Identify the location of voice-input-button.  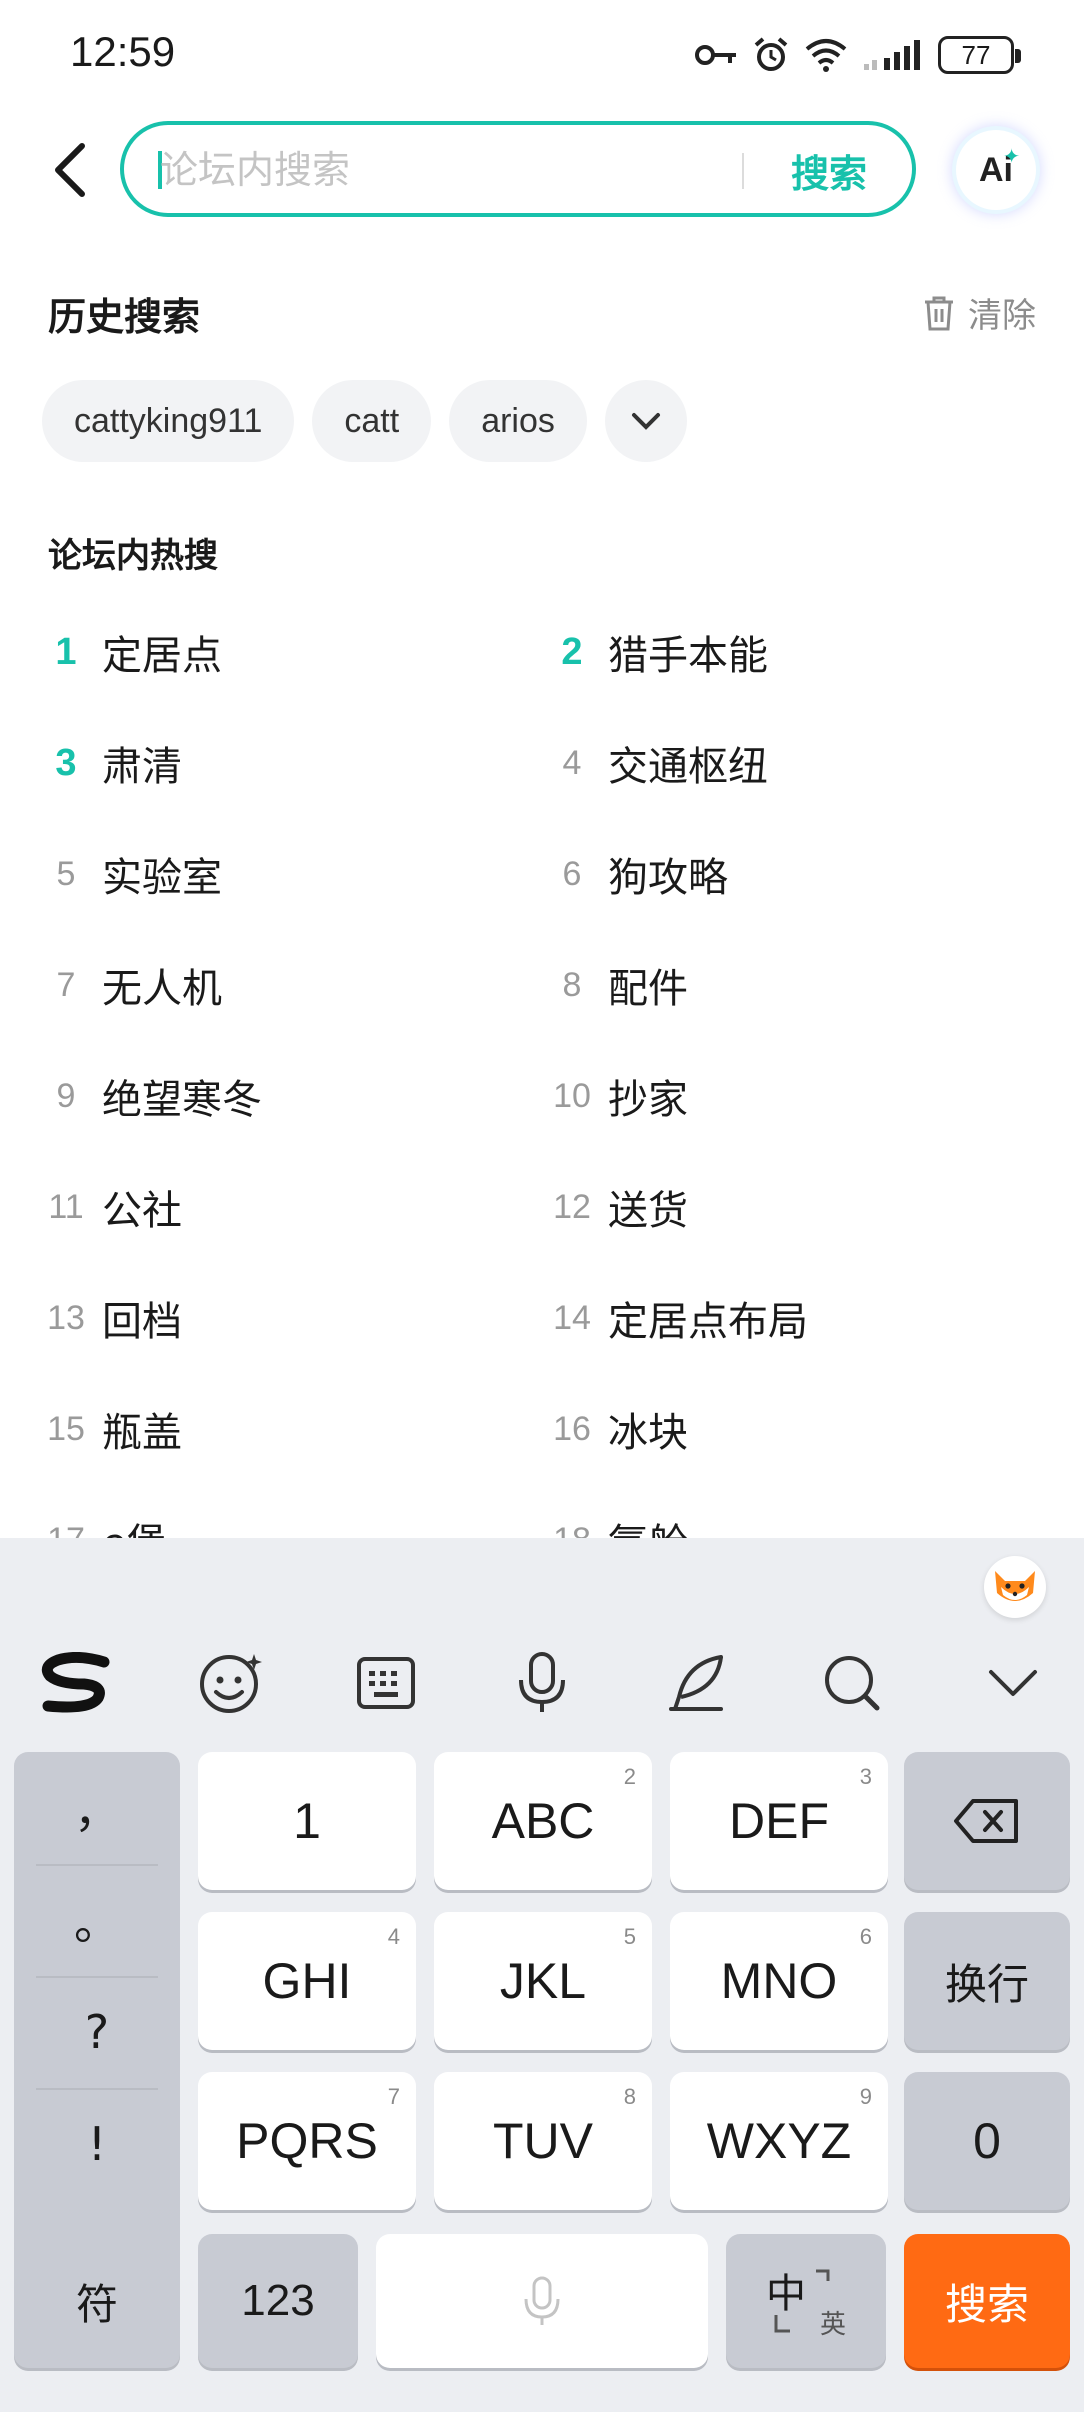
(542, 1683).